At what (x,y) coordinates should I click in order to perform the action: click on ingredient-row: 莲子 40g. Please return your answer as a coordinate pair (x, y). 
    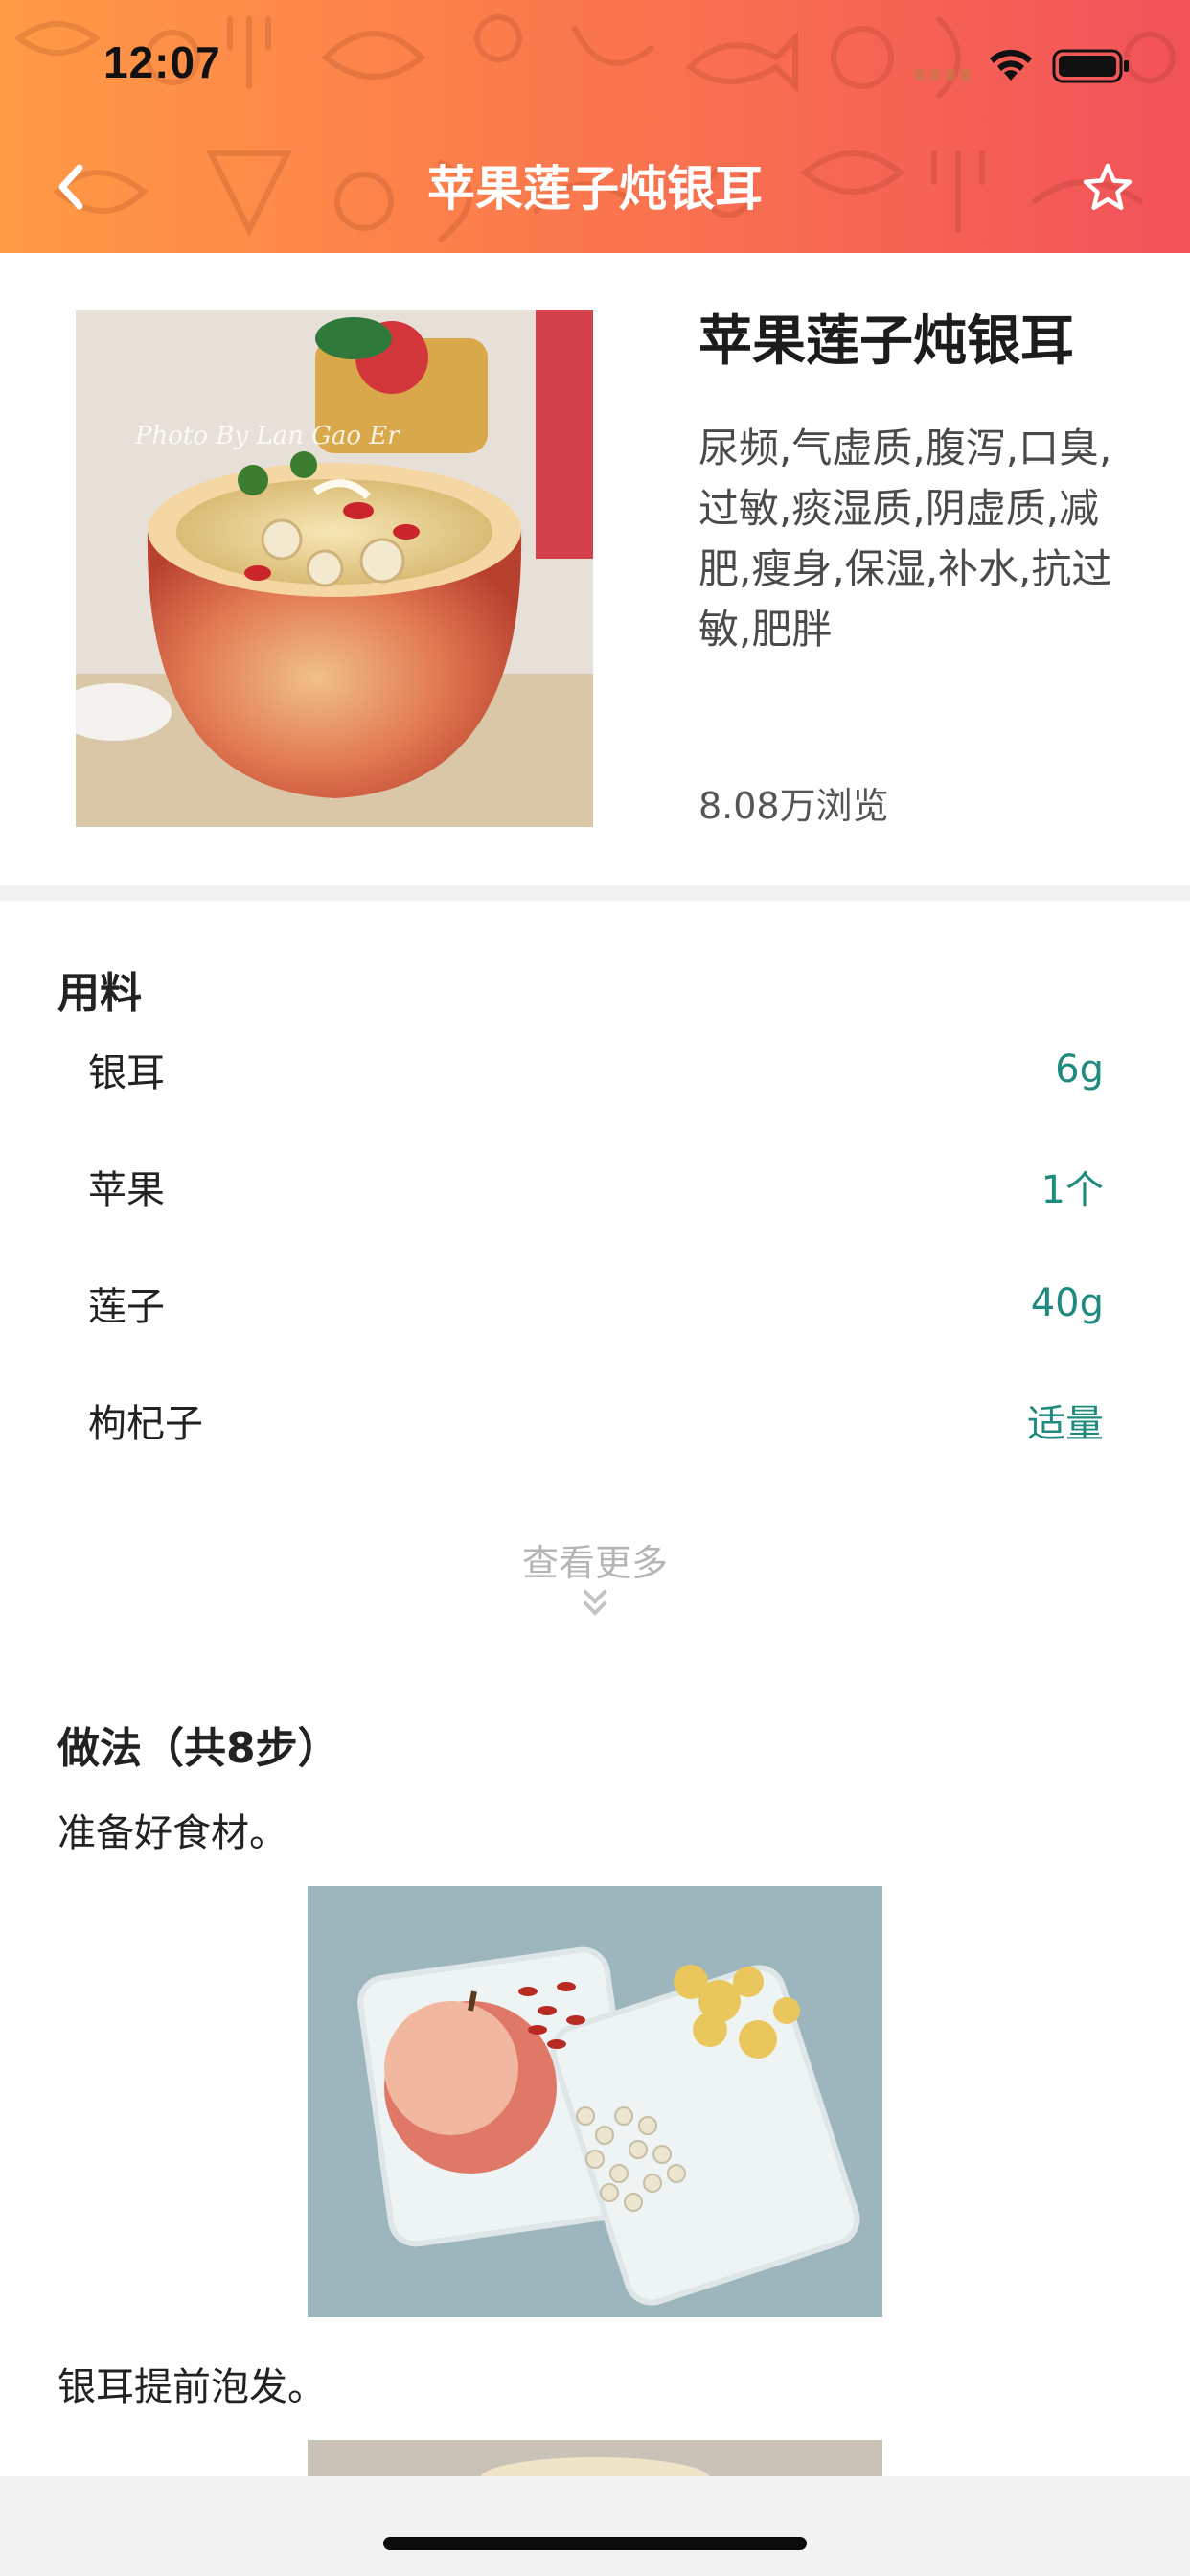
    Looking at the image, I should click on (580, 1303).